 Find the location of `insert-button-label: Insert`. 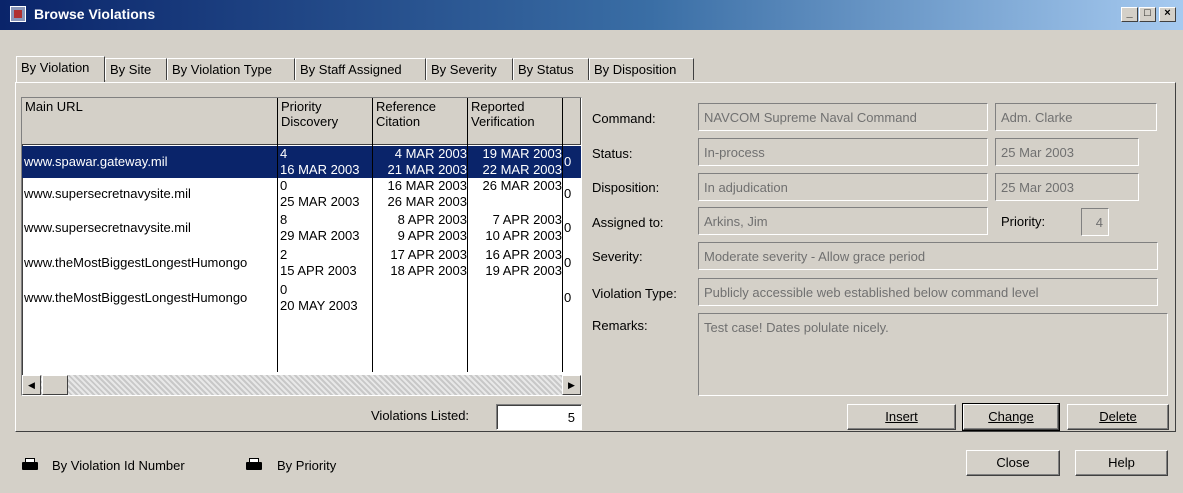

insert-button-label: Insert is located at coordinates (901, 416).